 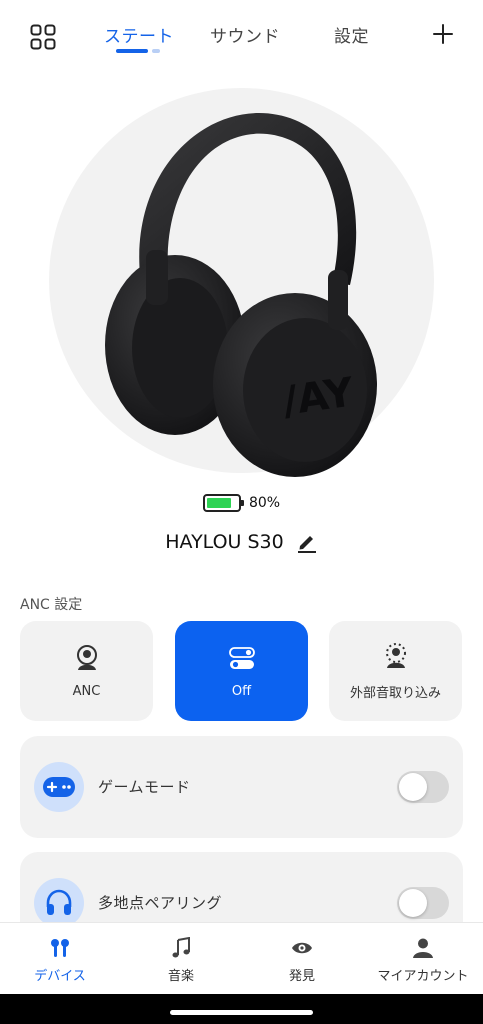 I want to click on person-icon, so click(x=423, y=948).